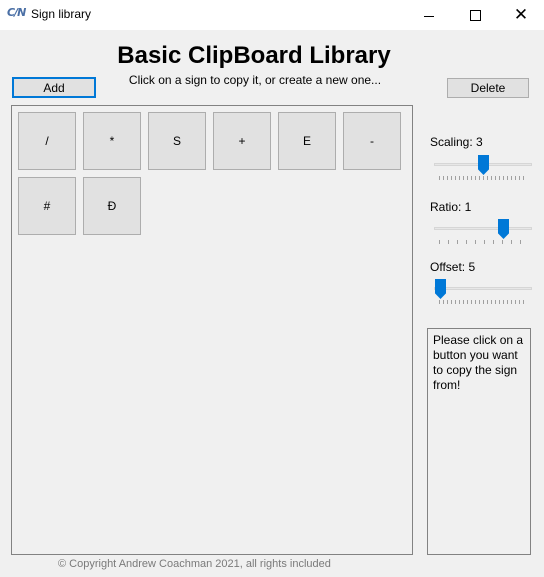 This screenshot has height=577, width=544. Describe the element at coordinates (451, 207) in the screenshot. I see `ratio-label: Ratio: 1` at that location.